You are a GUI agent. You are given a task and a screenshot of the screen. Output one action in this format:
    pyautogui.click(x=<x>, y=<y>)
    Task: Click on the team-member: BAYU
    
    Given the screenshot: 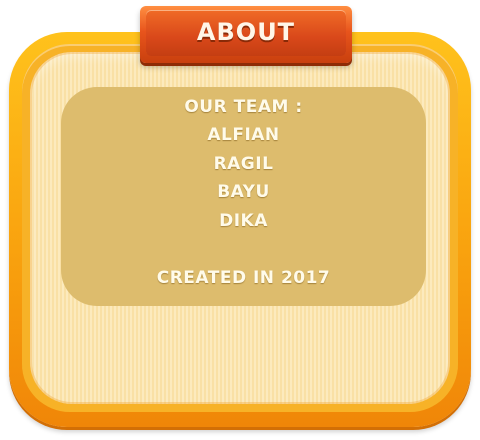 What is the action you would take?
    pyautogui.click(x=243, y=192)
    